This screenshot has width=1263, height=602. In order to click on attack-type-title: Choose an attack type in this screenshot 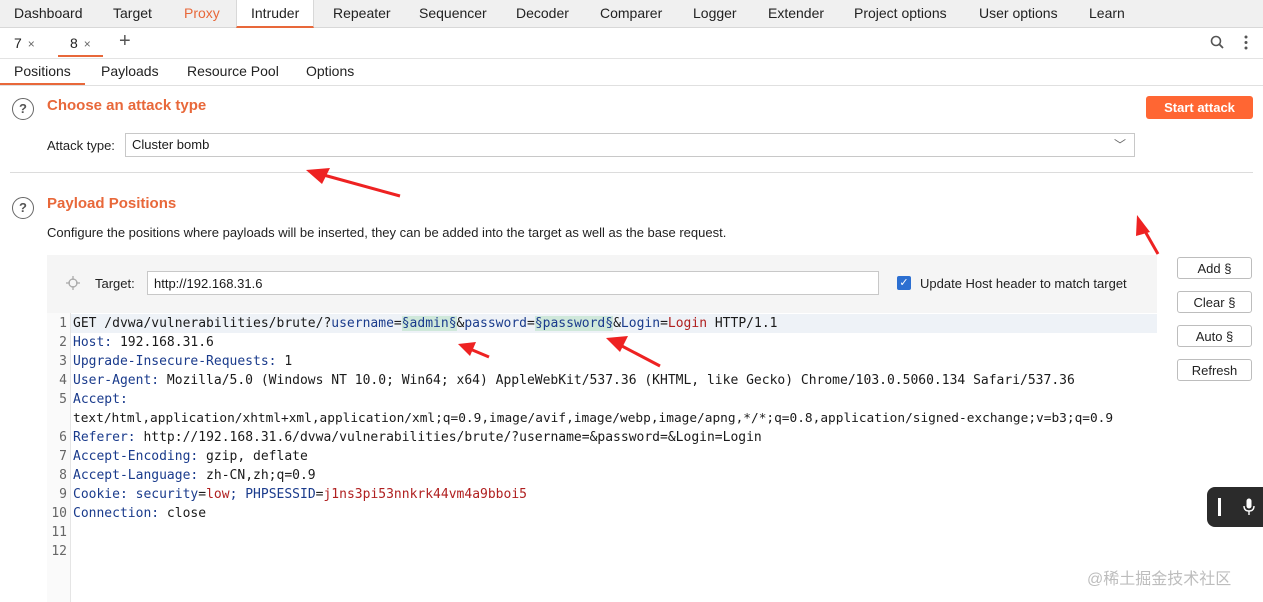, I will do `click(127, 105)`.